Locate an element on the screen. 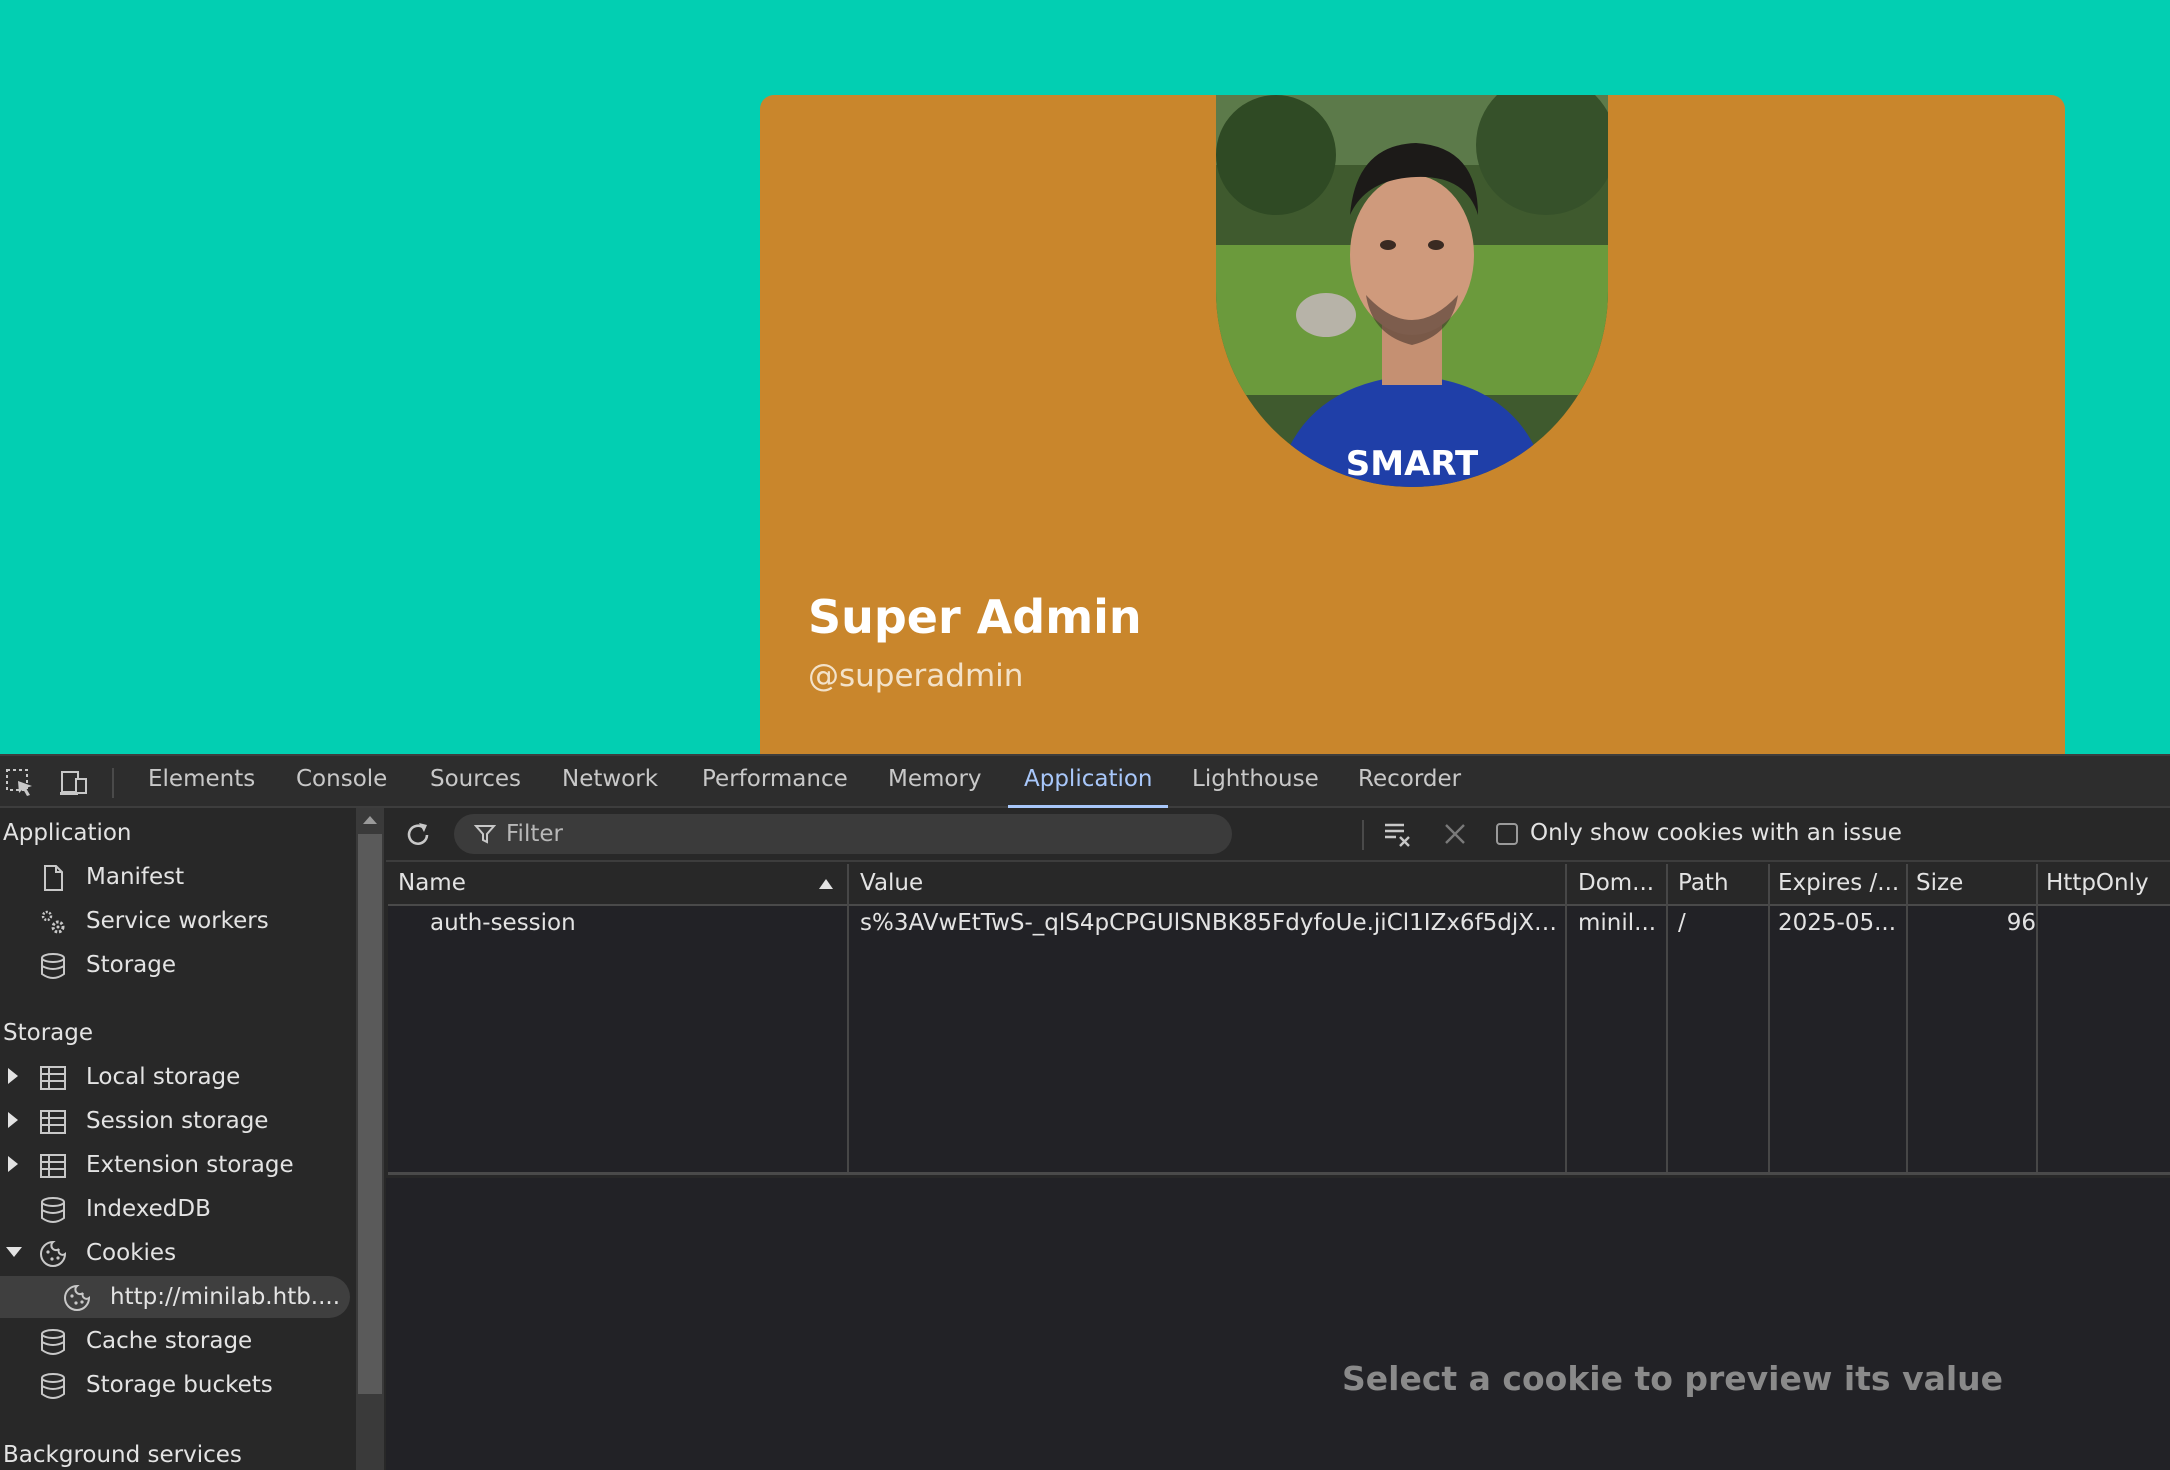 The height and width of the screenshot is (1470, 2170). filter-icon is located at coordinates (485, 834).